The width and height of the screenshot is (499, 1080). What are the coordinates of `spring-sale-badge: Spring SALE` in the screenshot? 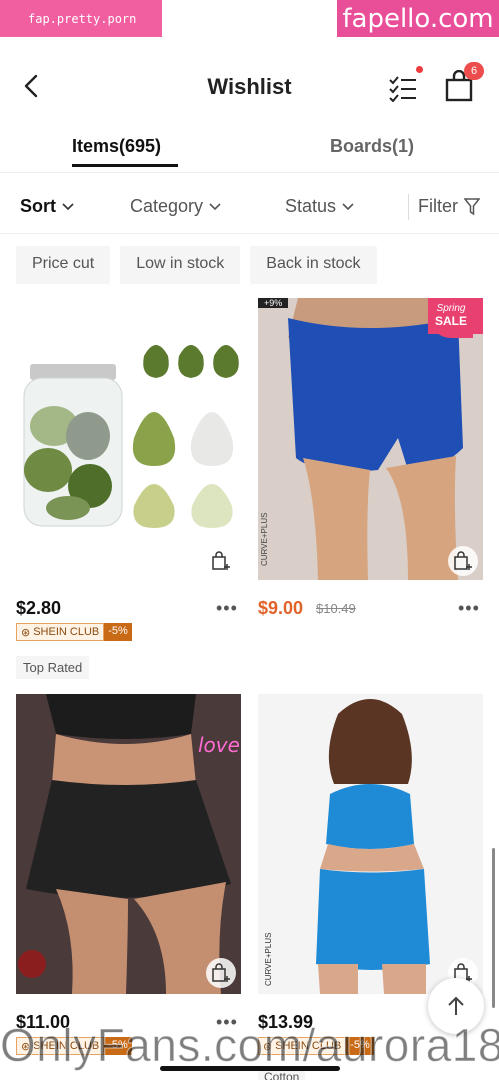 It's located at (451, 318).